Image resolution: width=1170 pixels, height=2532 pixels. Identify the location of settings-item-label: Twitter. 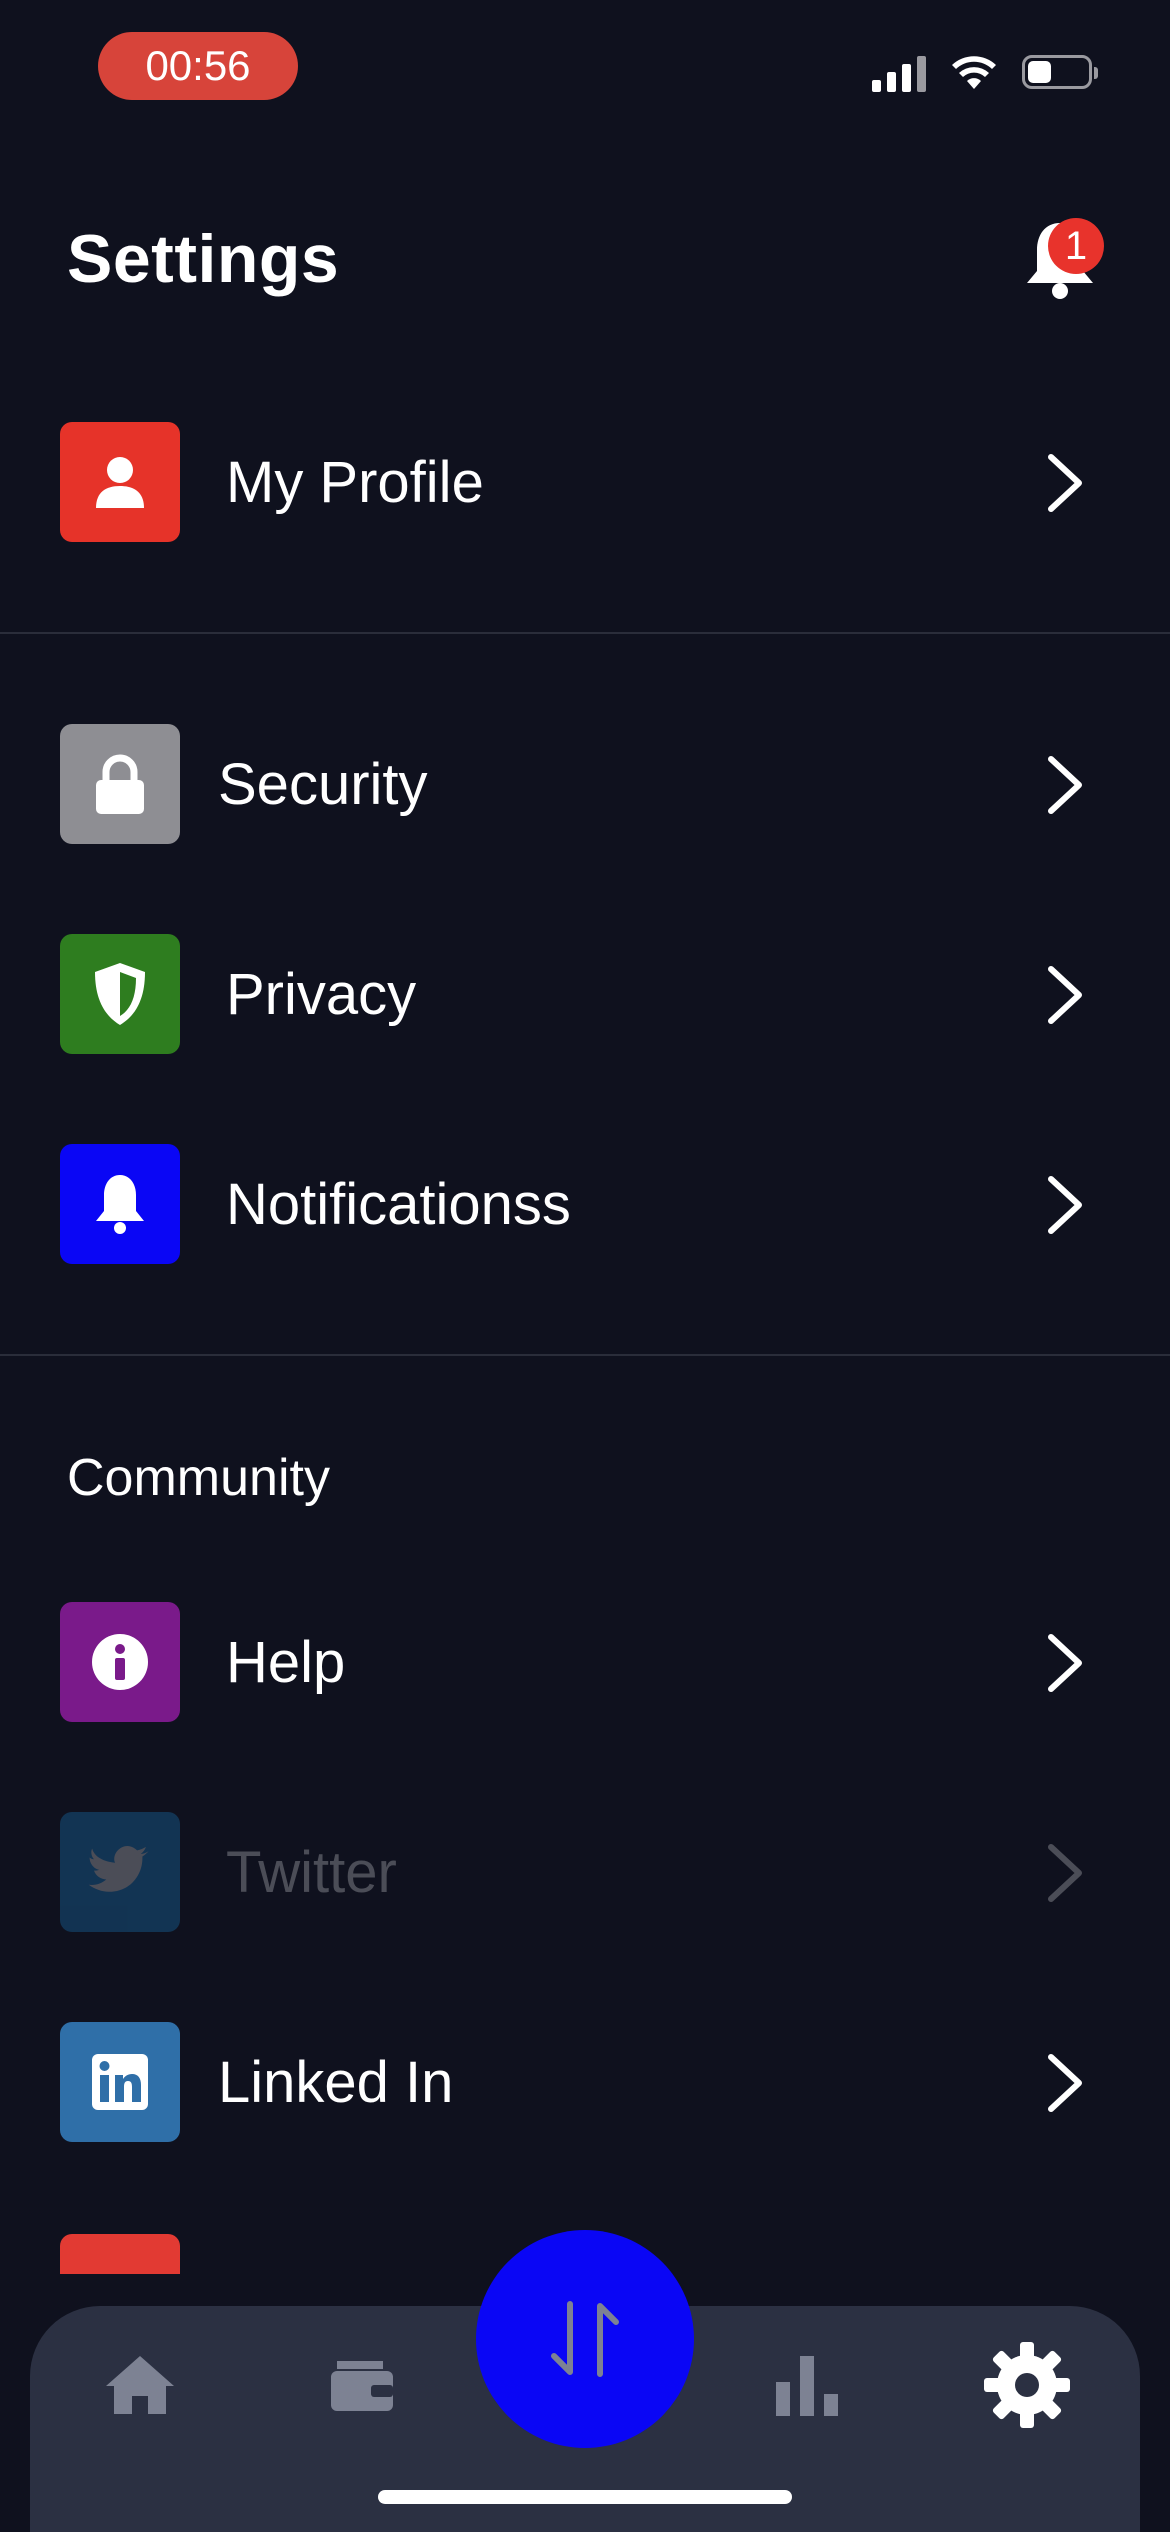
(311, 1872).